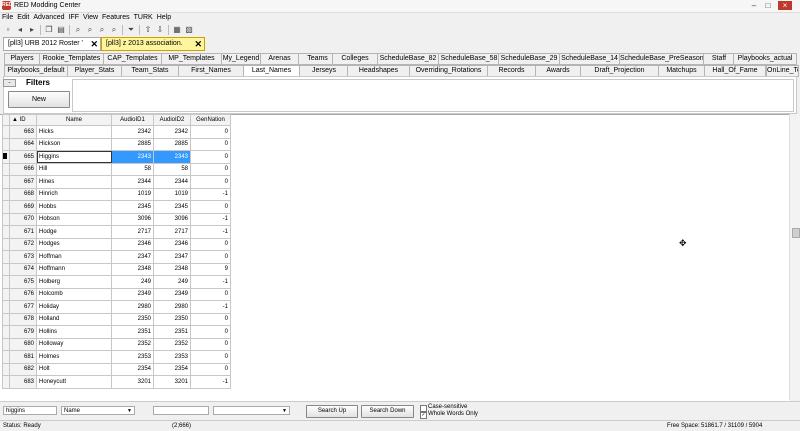 The image size is (800, 431). I want to click on search-value-input, so click(181, 410).